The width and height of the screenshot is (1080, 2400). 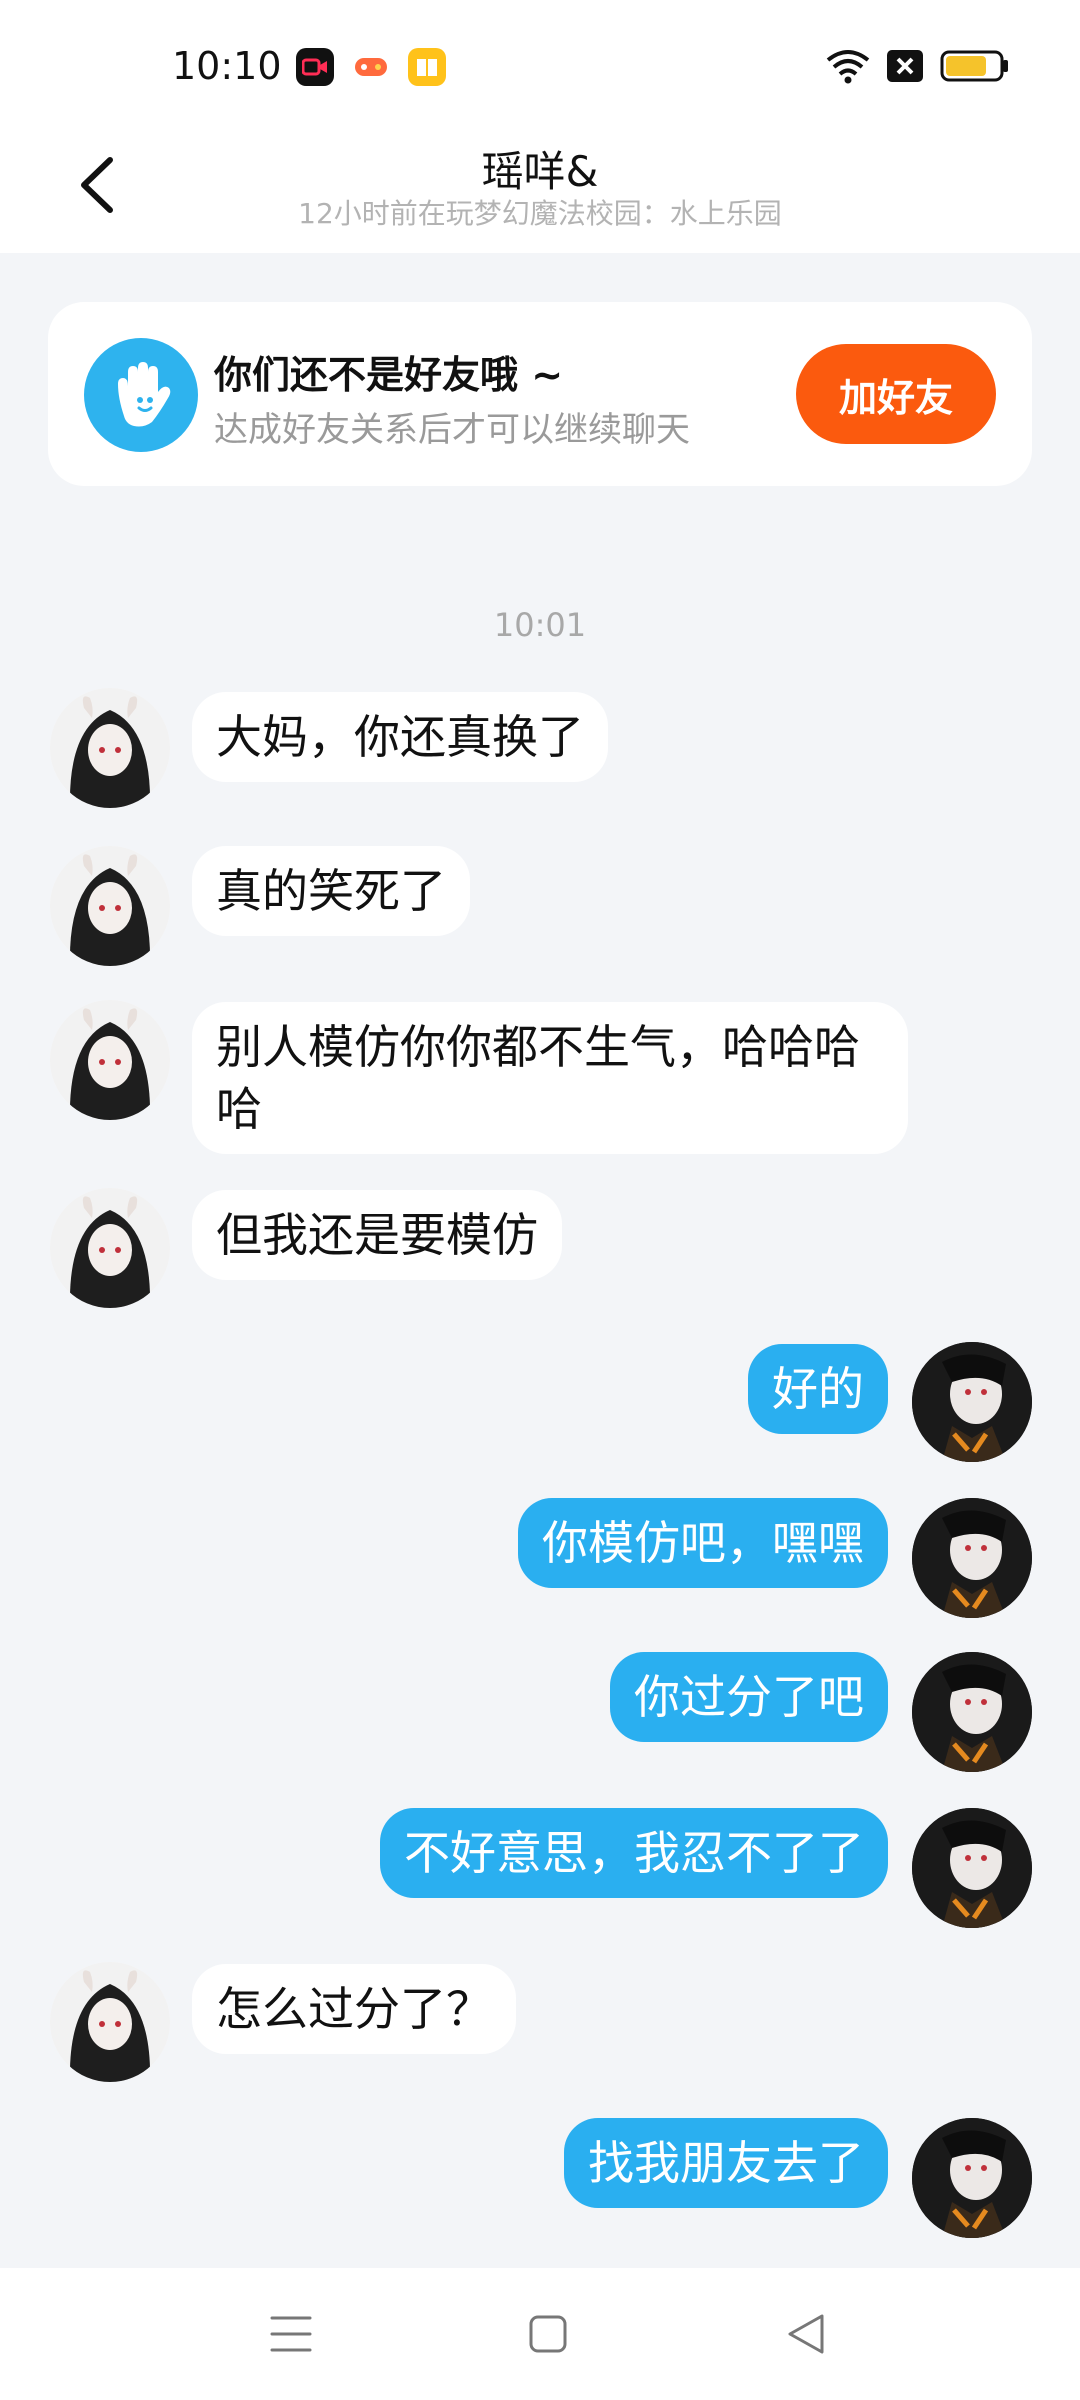 What do you see at coordinates (540, 60) in the screenshot?
I see `status-bar: 10:10` at bounding box center [540, 60].